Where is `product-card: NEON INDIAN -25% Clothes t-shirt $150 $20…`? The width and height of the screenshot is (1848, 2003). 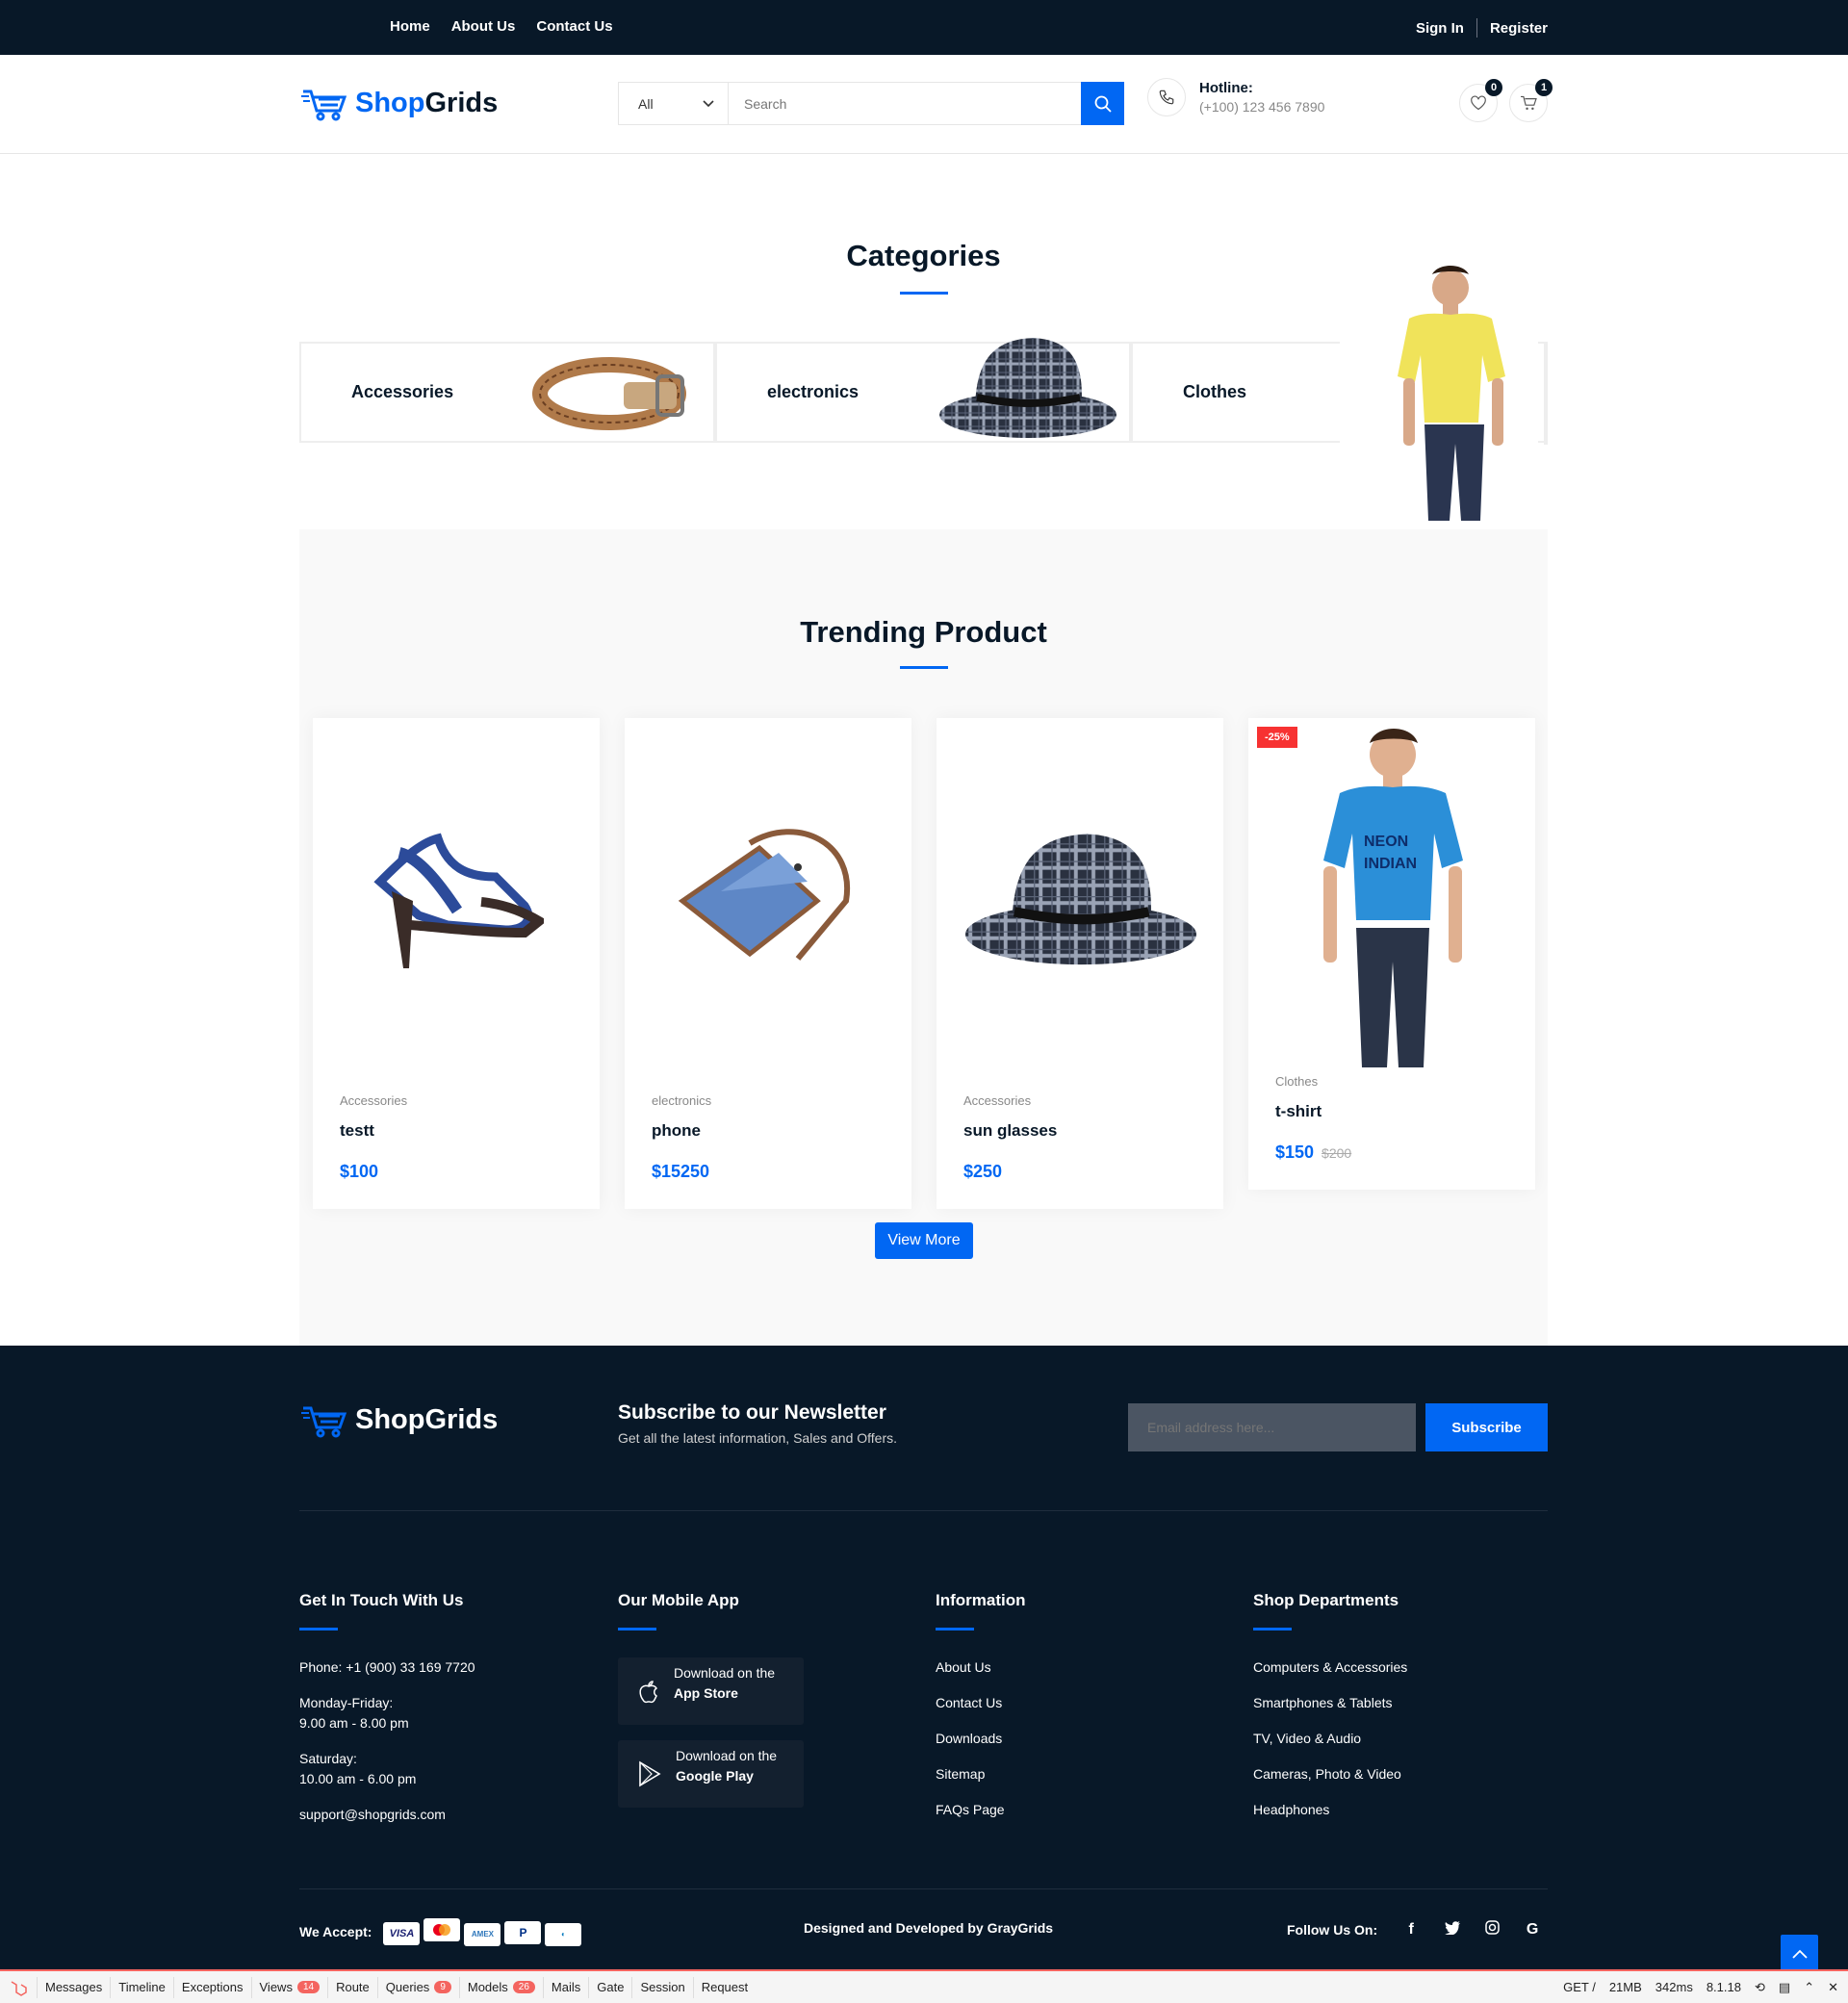
product-card: NEON INDIAN -25% Clothes t-shirt $150 $20… is located at coordinates (1391, 954).